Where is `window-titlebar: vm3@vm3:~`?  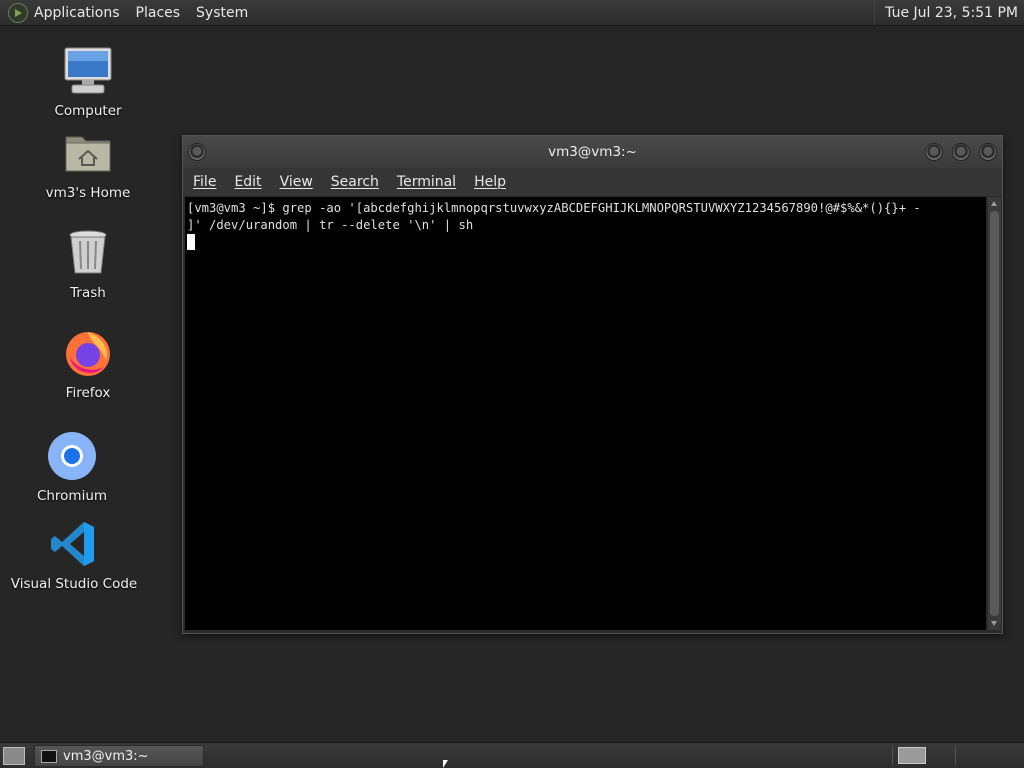
window-titlebar: vm3@vm3:~ is located at coordinates (592, 152).